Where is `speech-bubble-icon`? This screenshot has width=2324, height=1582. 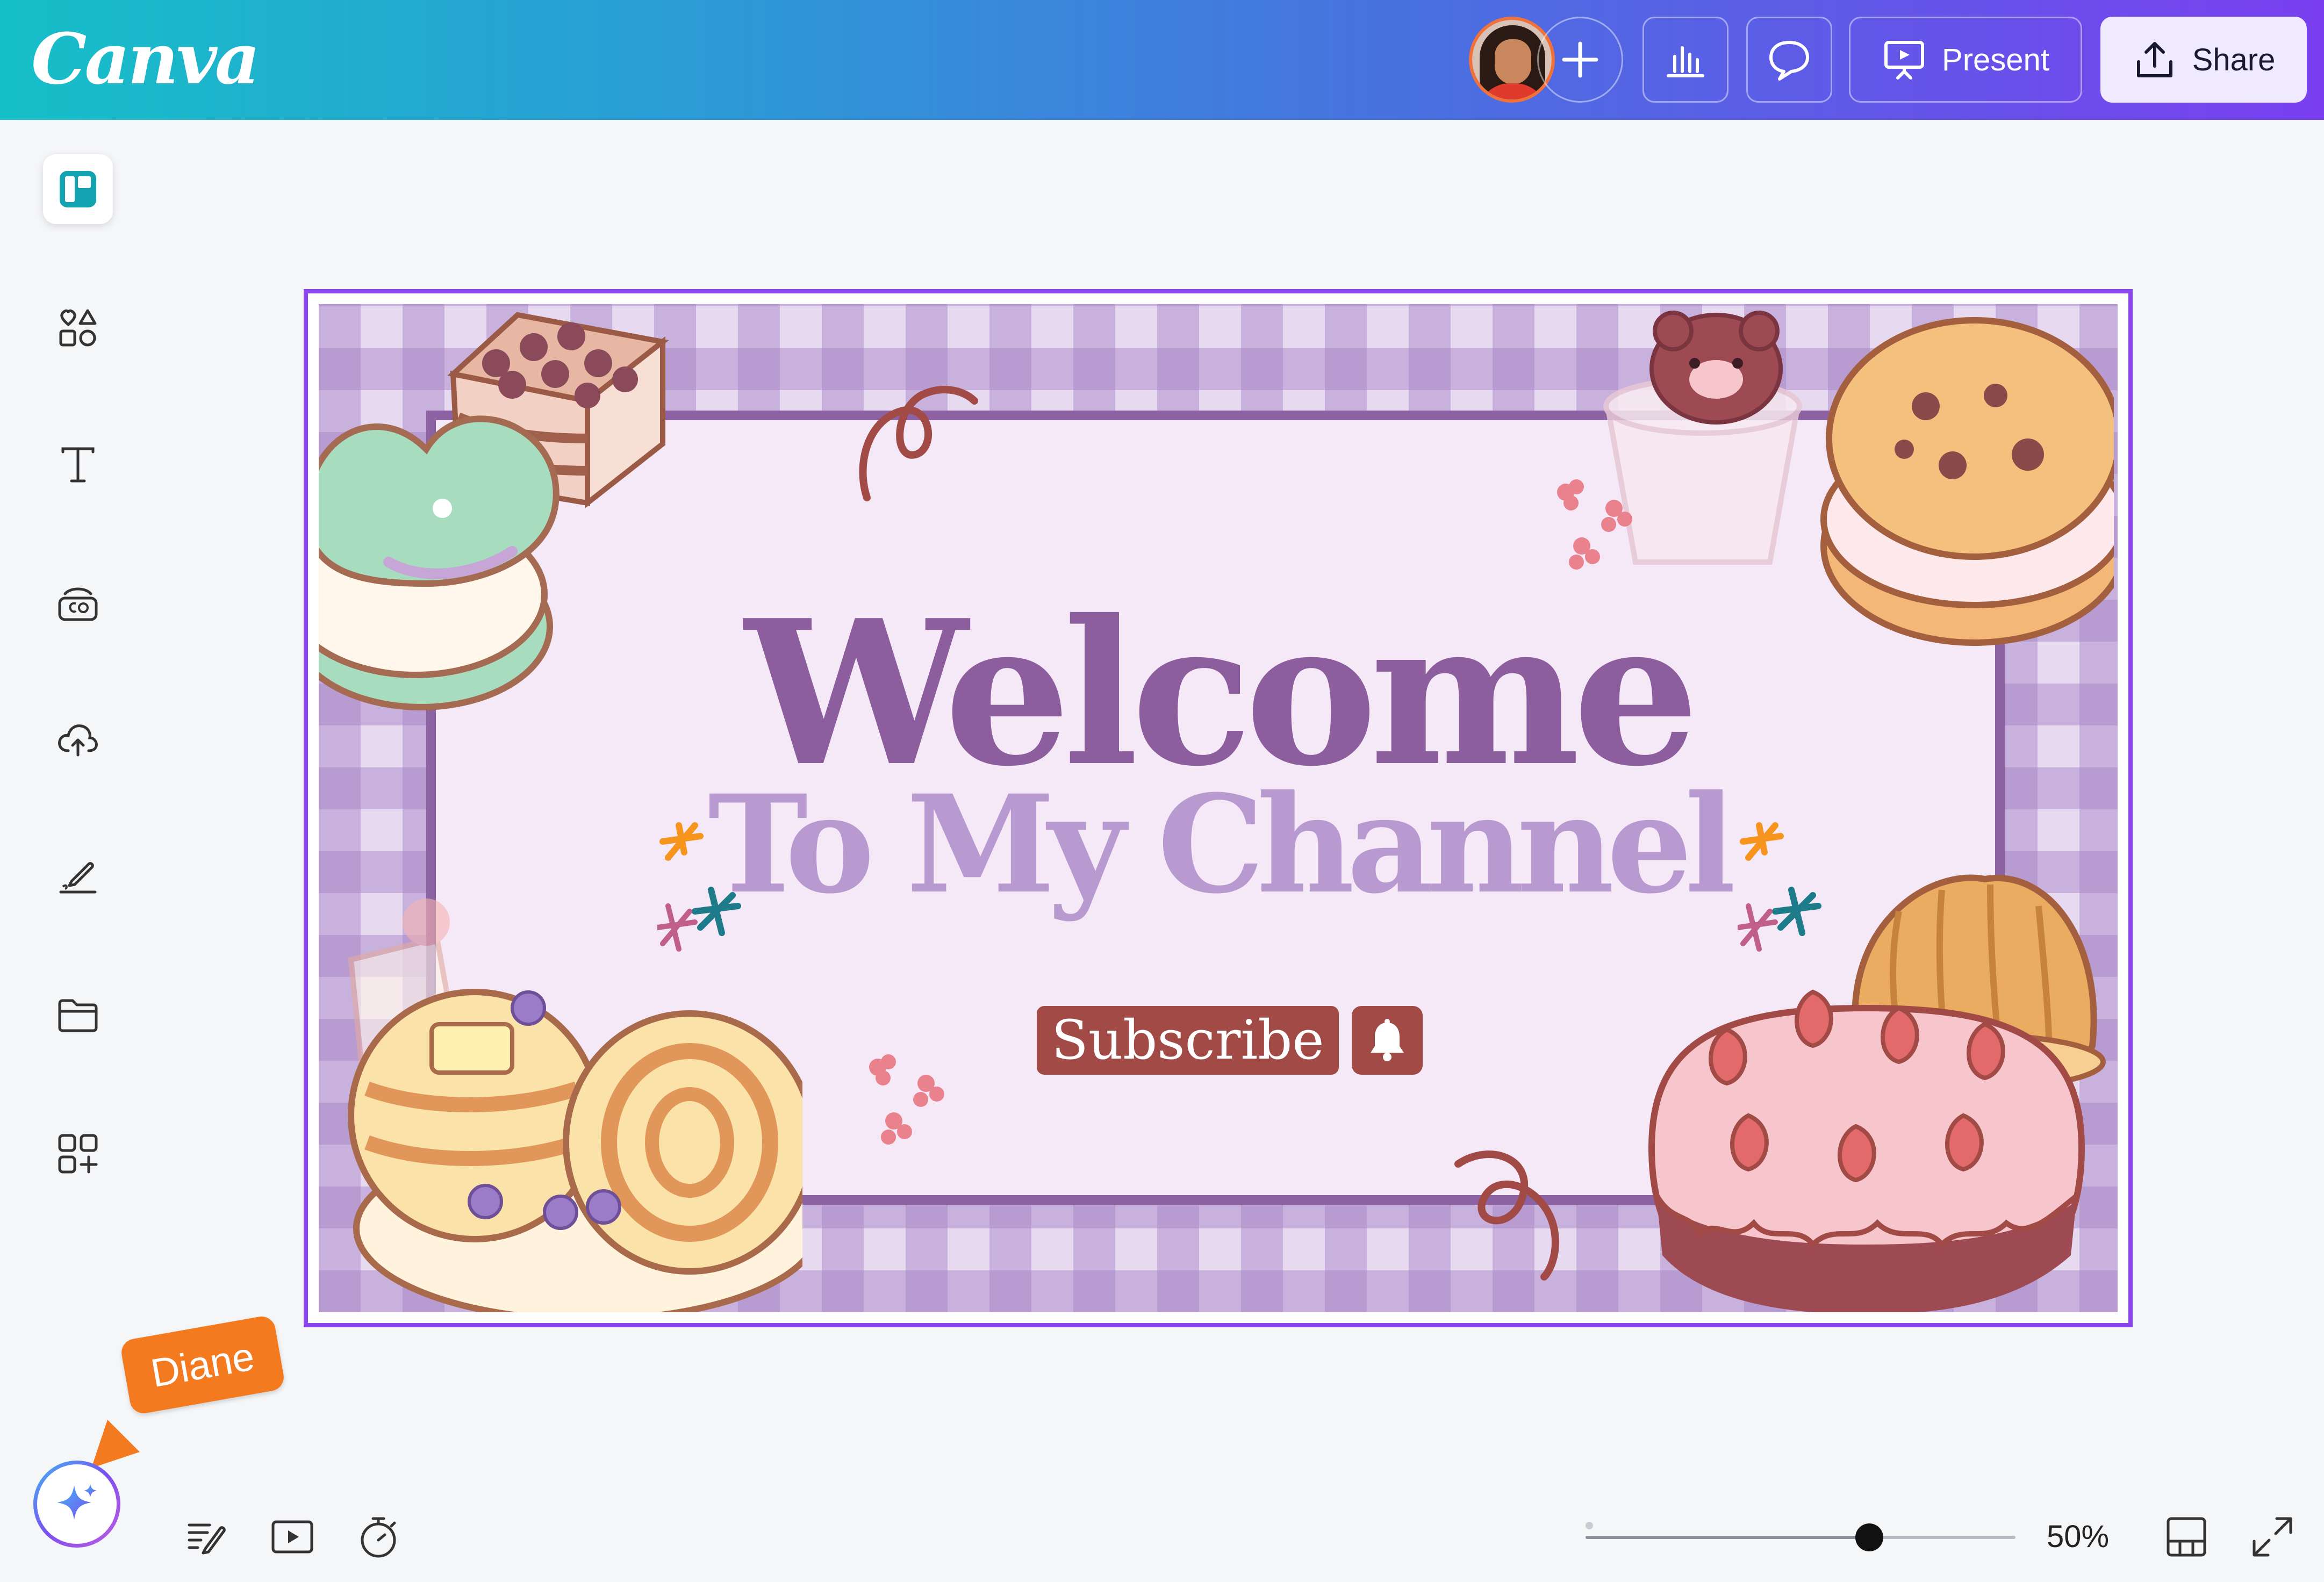
speech-bubble-icon is located at coordinates (1789, 61).